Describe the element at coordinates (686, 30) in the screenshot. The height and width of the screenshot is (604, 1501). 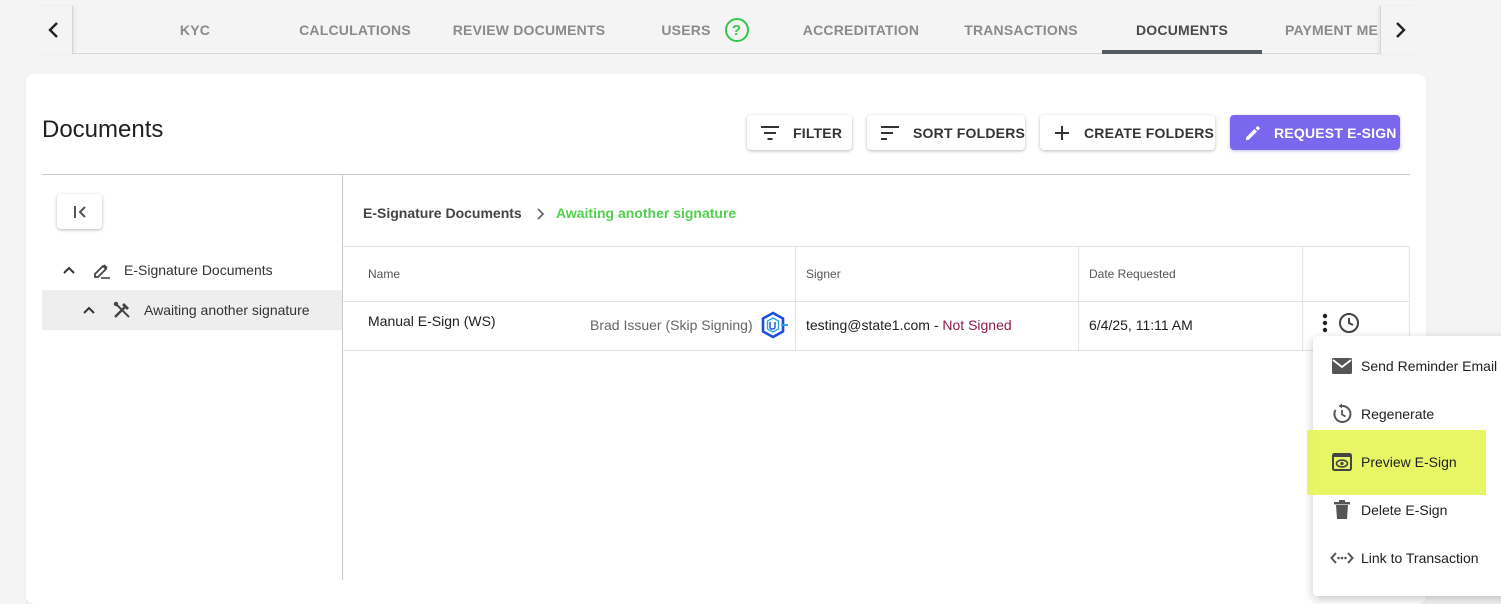
I see `tab-users-label: USERS` at that location.